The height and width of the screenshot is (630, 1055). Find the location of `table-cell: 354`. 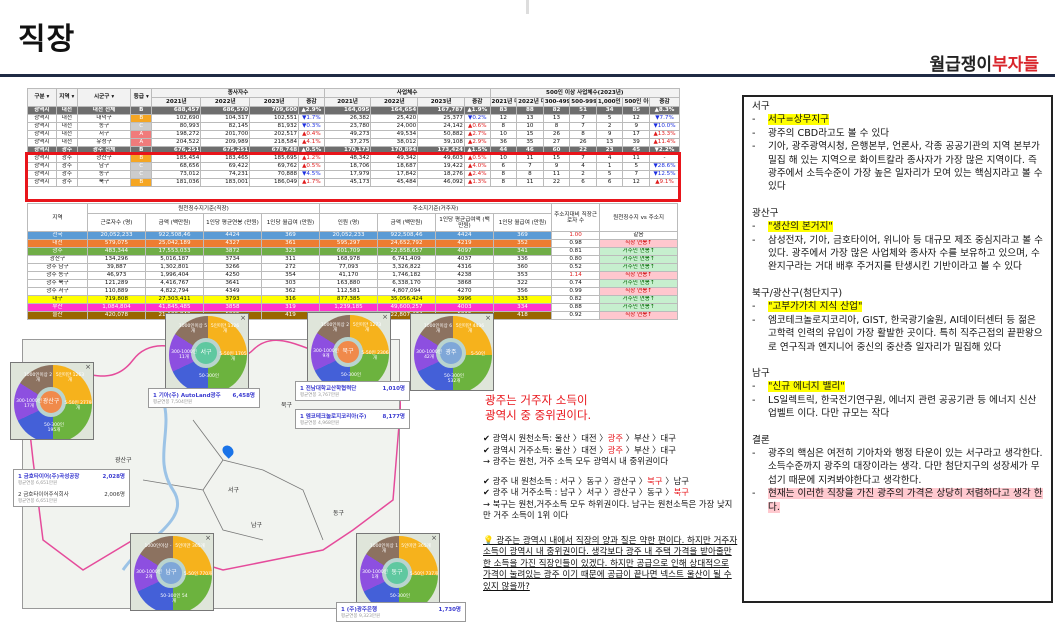

table-cell: 354 is located at coordinates (290, 275).